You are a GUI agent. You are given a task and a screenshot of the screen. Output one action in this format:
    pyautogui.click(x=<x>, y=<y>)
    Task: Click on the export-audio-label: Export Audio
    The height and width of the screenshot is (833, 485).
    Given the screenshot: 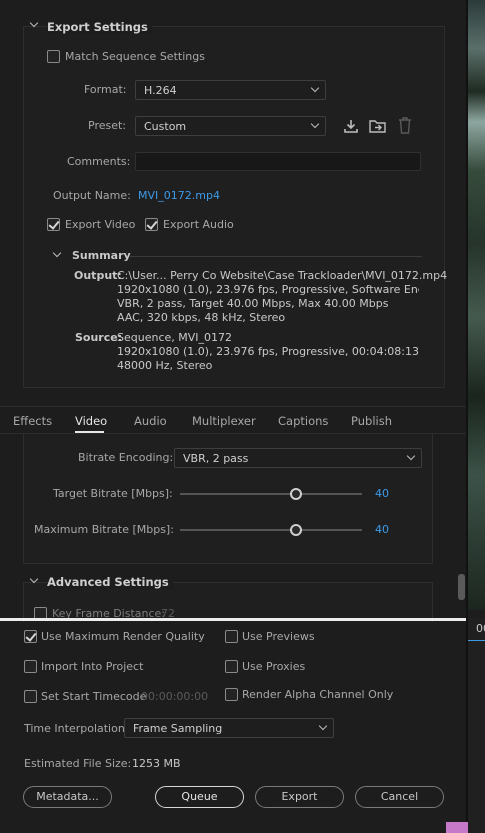 What is the action you would take?
    pyautogui.click(x=198, y=224)
    